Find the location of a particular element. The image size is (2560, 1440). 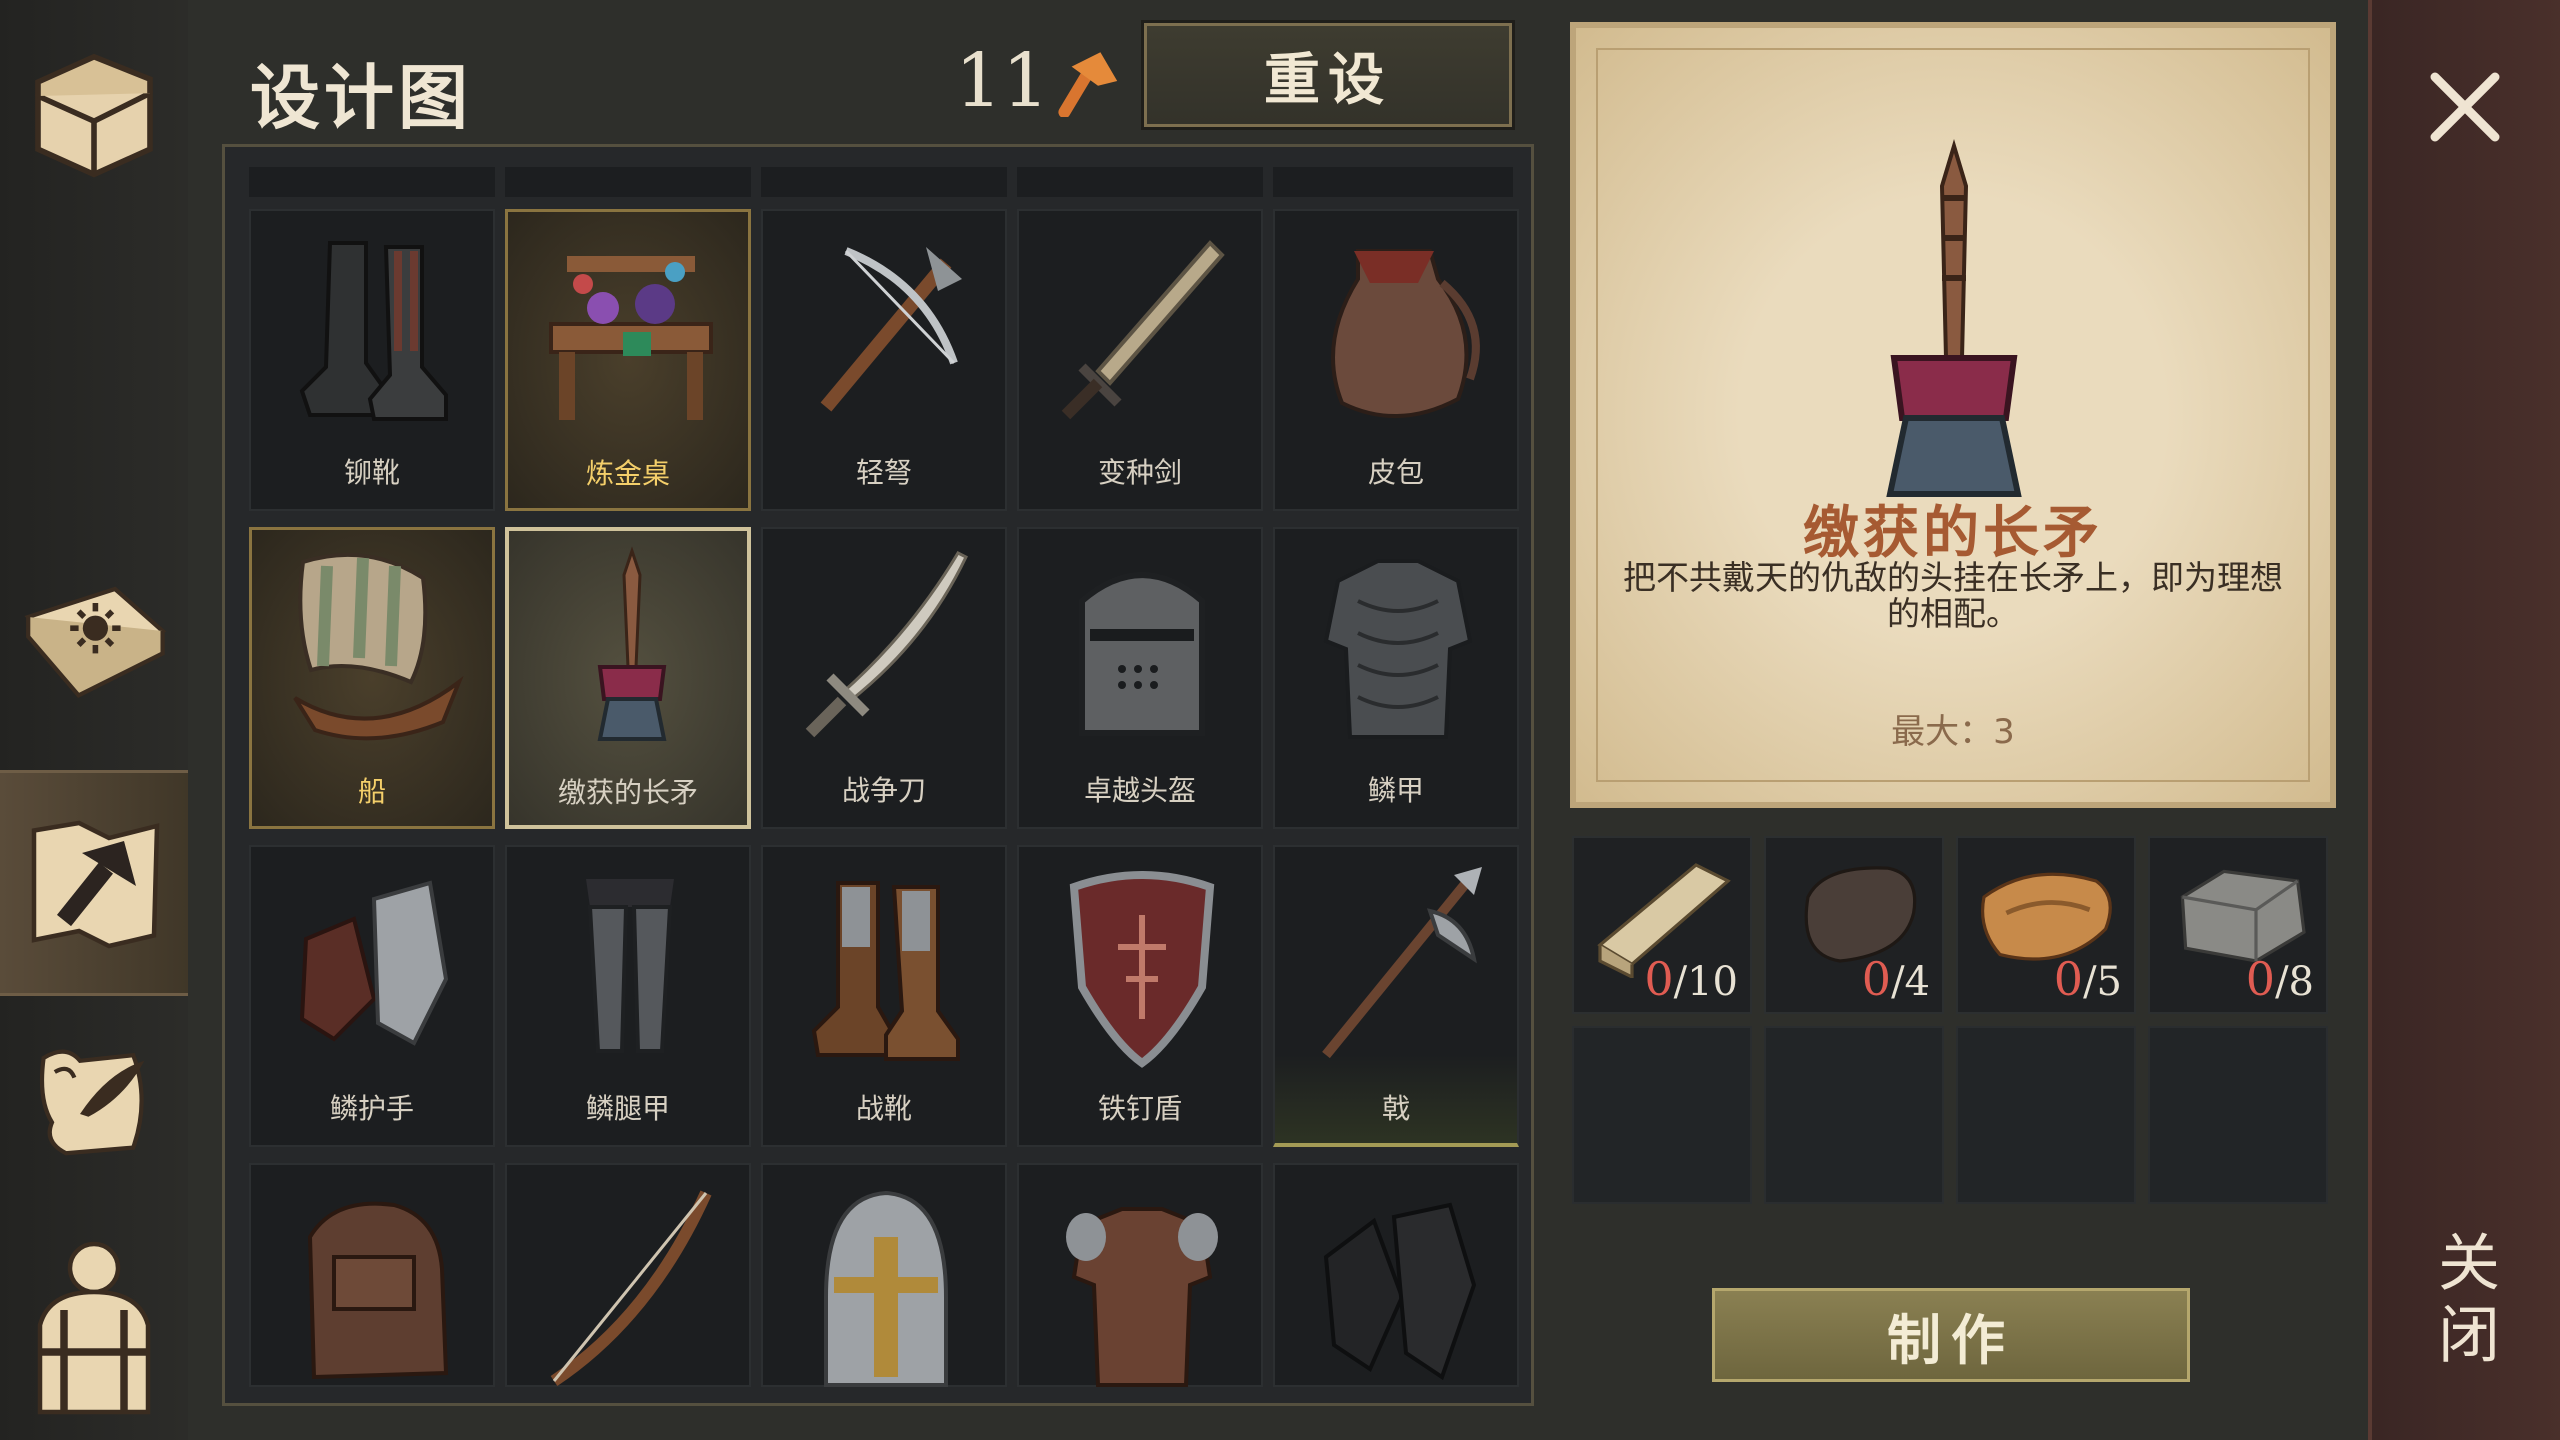

blueprint-slot: 鳞腿甲 is located at coordinates (628, 996).